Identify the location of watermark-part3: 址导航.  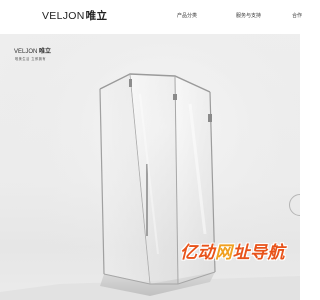
(258, 253).